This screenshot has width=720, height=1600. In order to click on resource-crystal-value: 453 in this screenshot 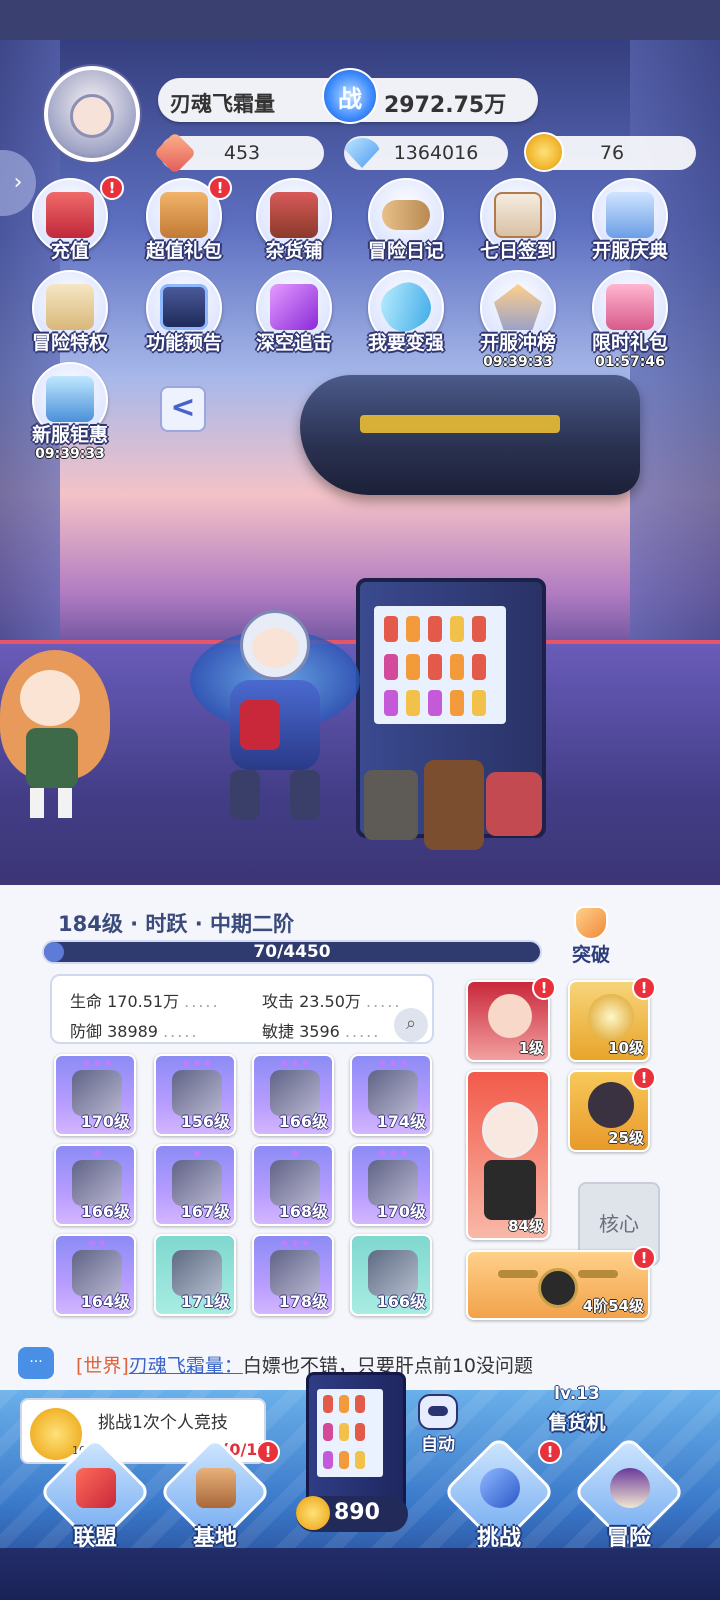, I will do `click(242, 153)`.